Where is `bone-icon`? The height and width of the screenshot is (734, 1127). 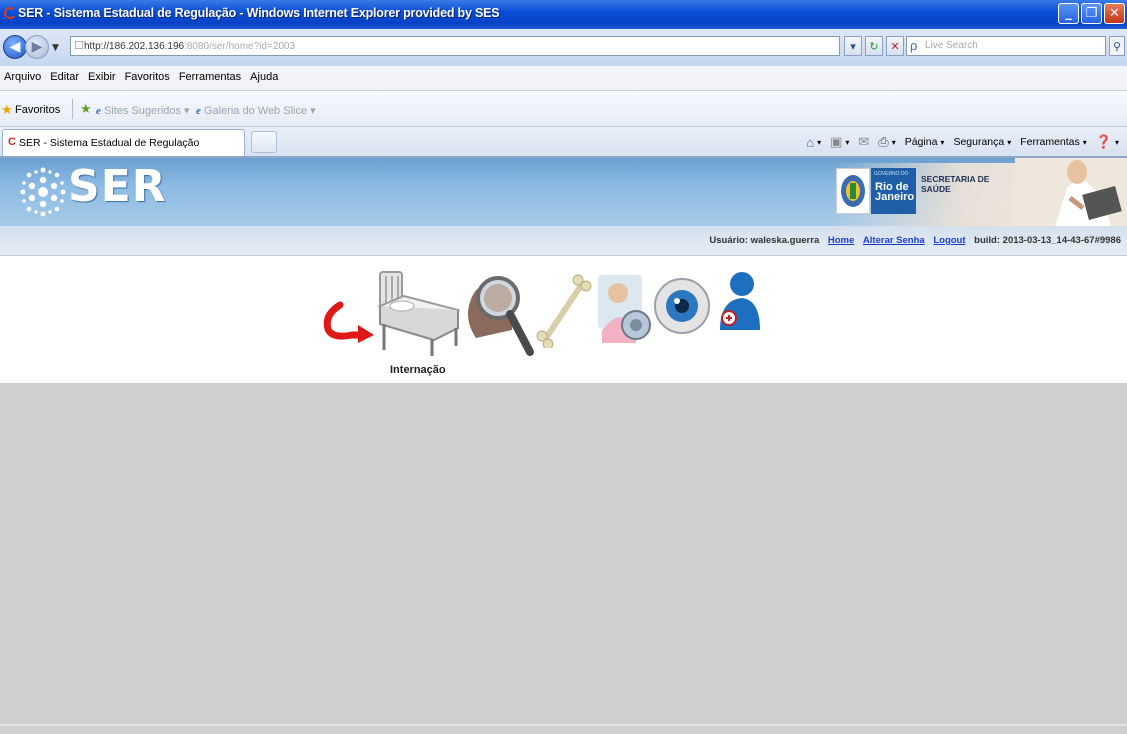 bone-icon is located at coordinates (564, 311).